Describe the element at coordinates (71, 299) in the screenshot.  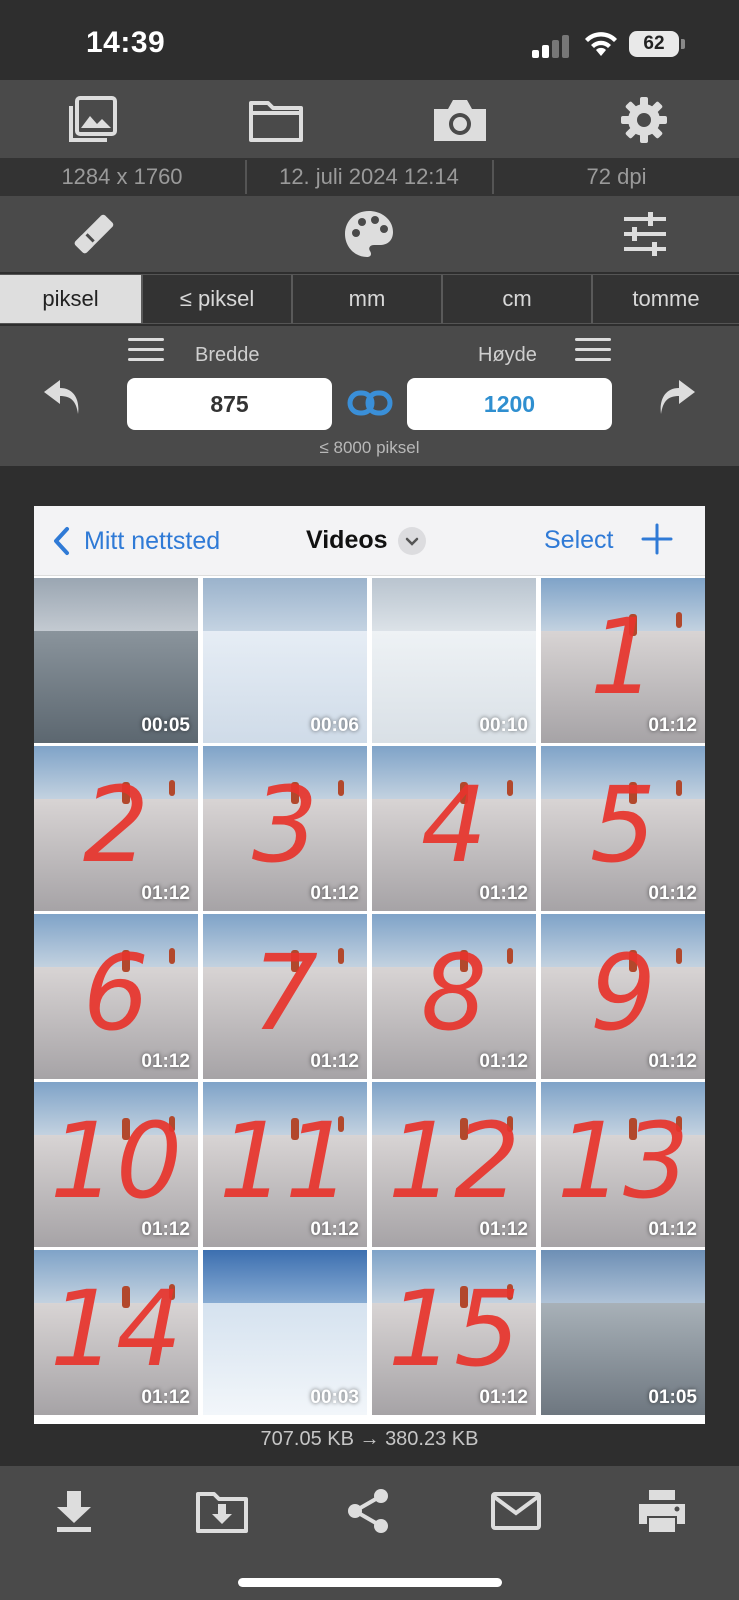
I see `unit-pixel: piksel` at that location.